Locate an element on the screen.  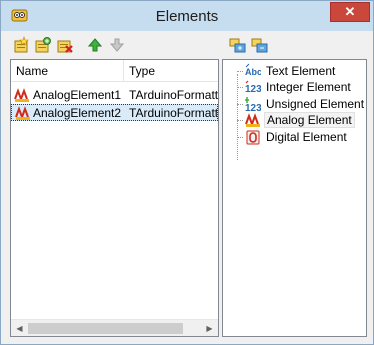
add-group-button is located at coordinates (43, 45).